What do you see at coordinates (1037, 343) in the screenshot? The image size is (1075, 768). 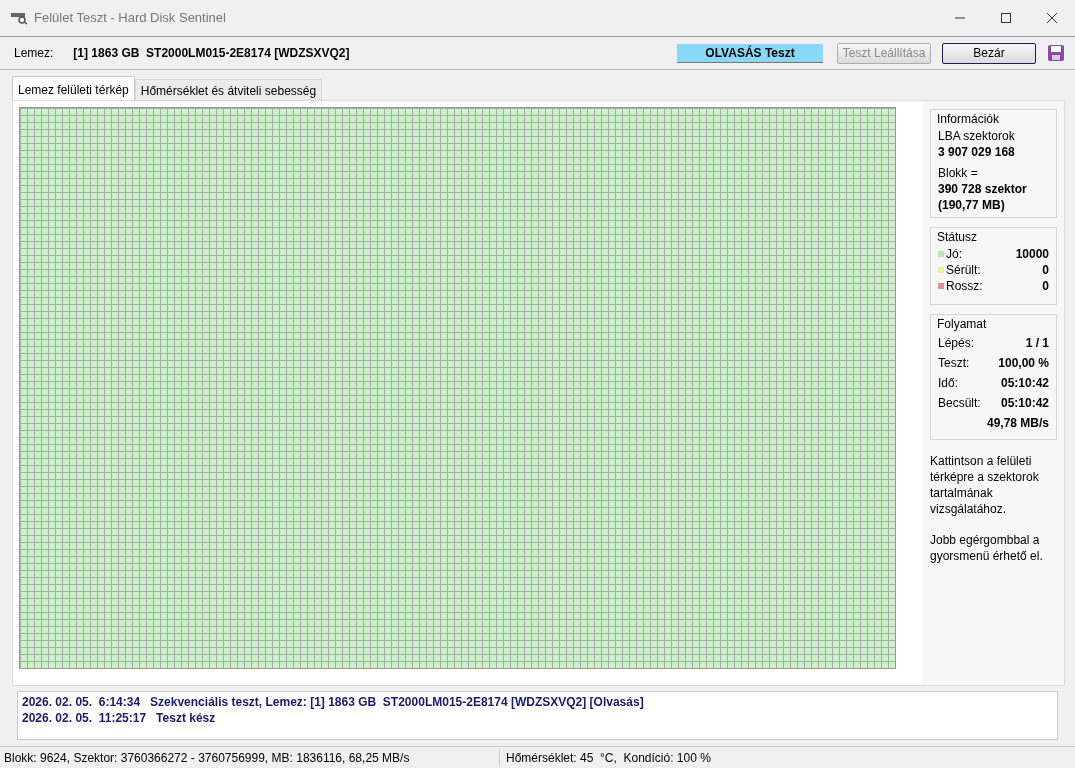 I see `progress-value: 1 / 1` at bounding box center [1037, 343].